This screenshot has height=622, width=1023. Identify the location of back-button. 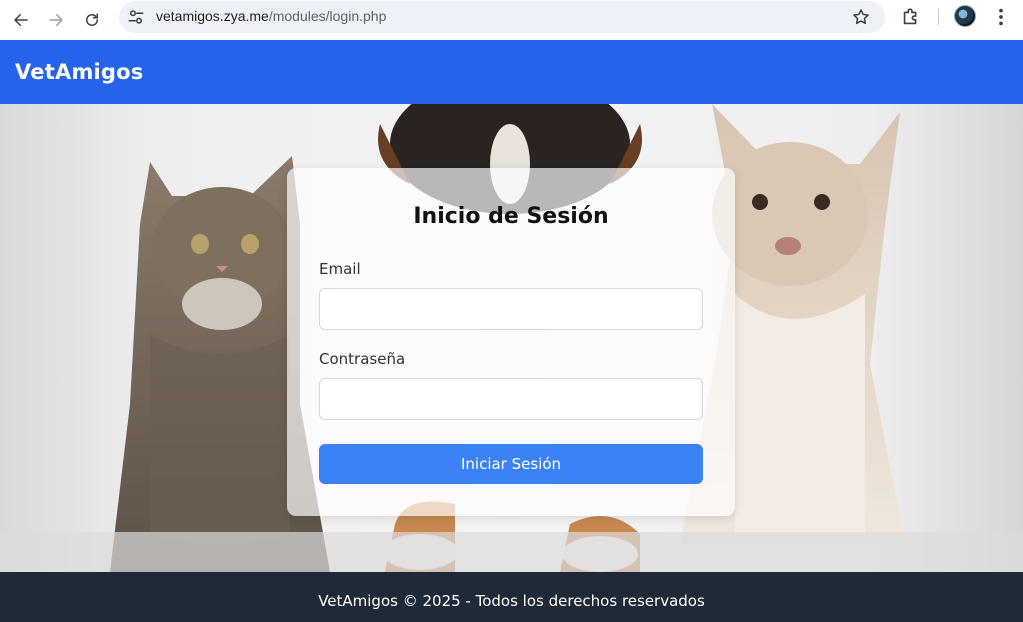
(21, 20).